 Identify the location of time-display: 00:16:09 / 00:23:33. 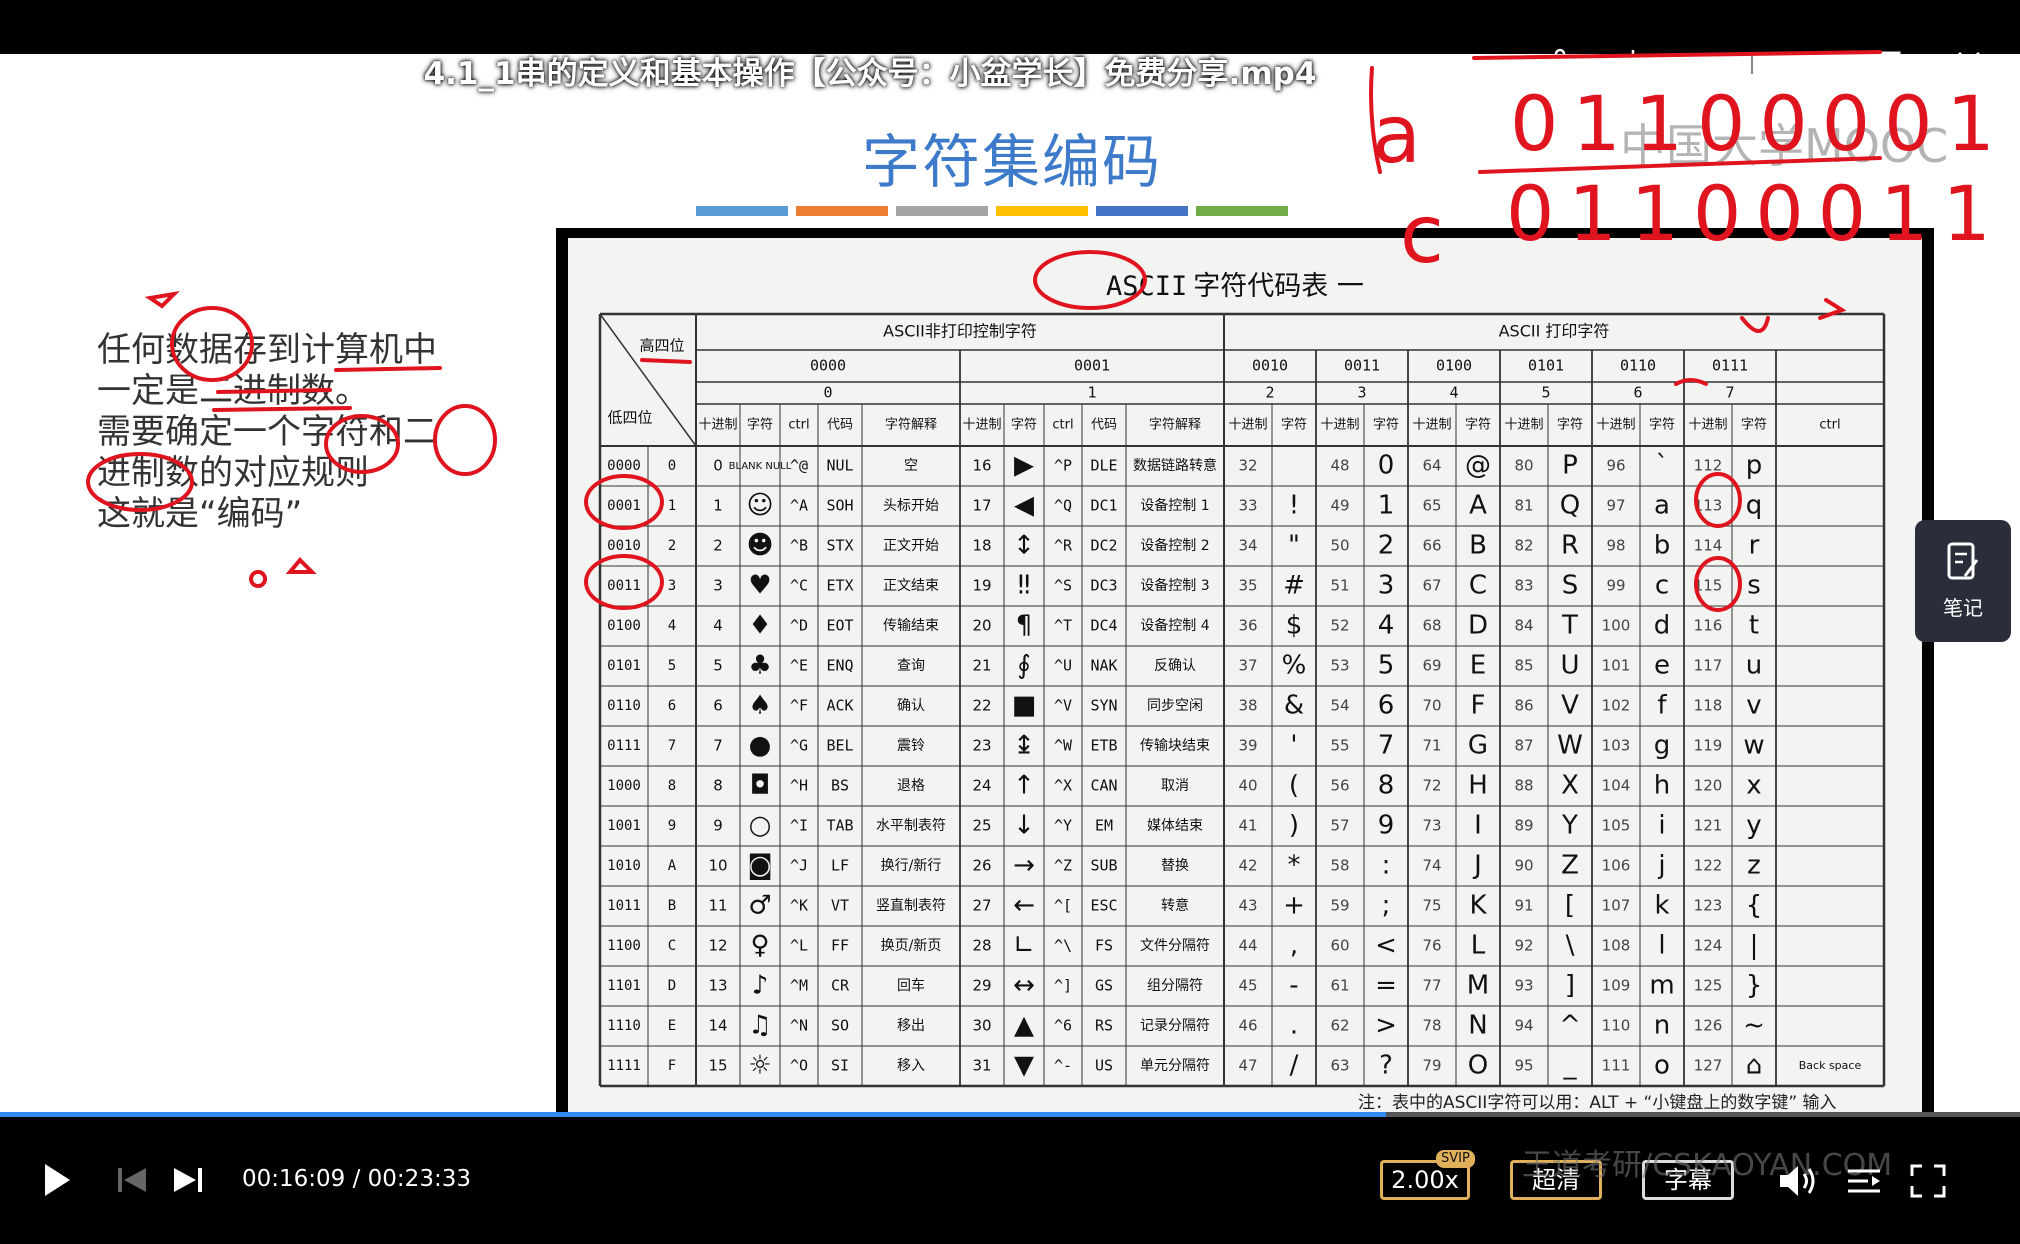
(356, 1179).